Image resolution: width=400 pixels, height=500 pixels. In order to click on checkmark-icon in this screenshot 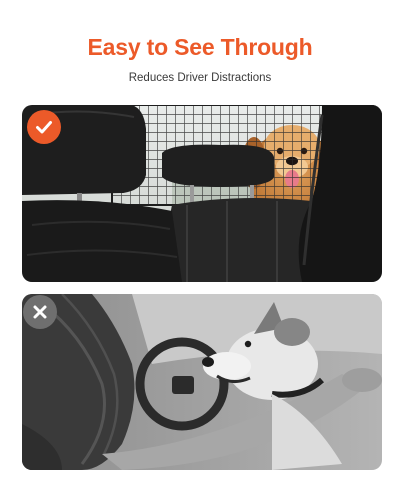, I will do `click(44, 127)`.